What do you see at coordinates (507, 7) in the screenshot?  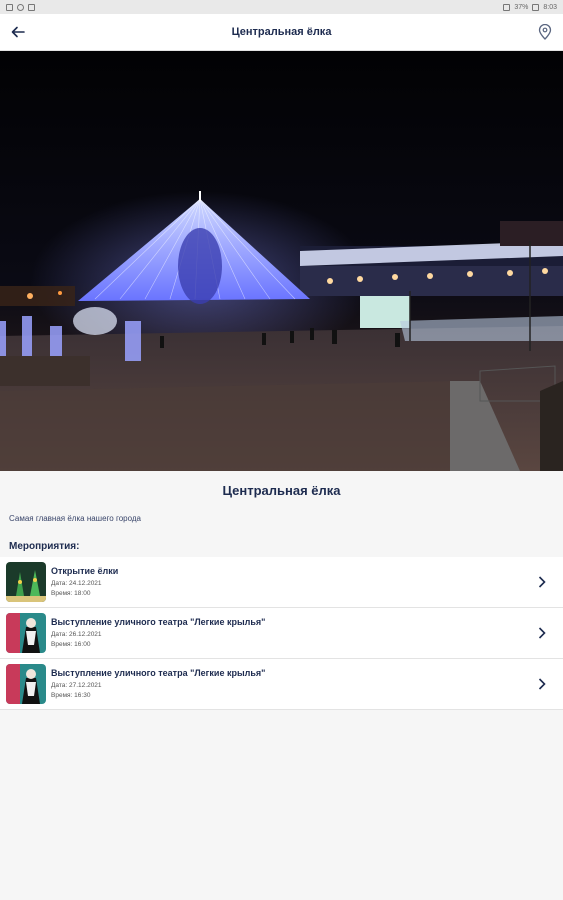 I see `signal-icon` at bounding box center [507, 7].